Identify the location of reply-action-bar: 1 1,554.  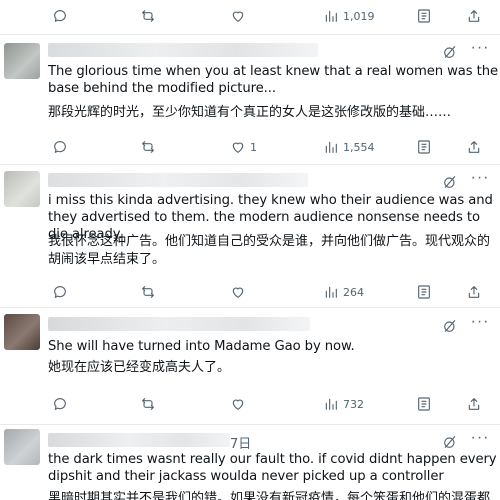
(250, 147).